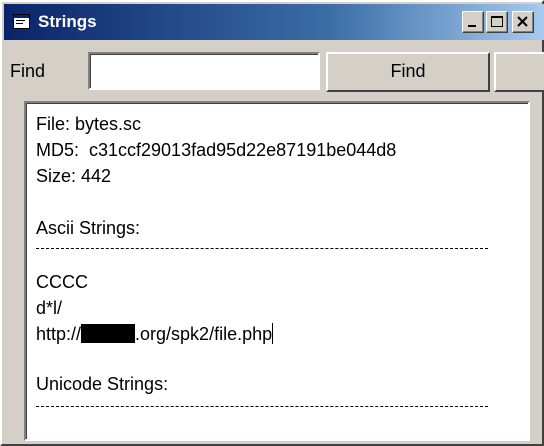 Image resolution: width=544 pixels, height=446 pixels. What do you see at coordinates (273, 333) in the screenshot?
I see `text-caret` at bounding box center [273, 333].